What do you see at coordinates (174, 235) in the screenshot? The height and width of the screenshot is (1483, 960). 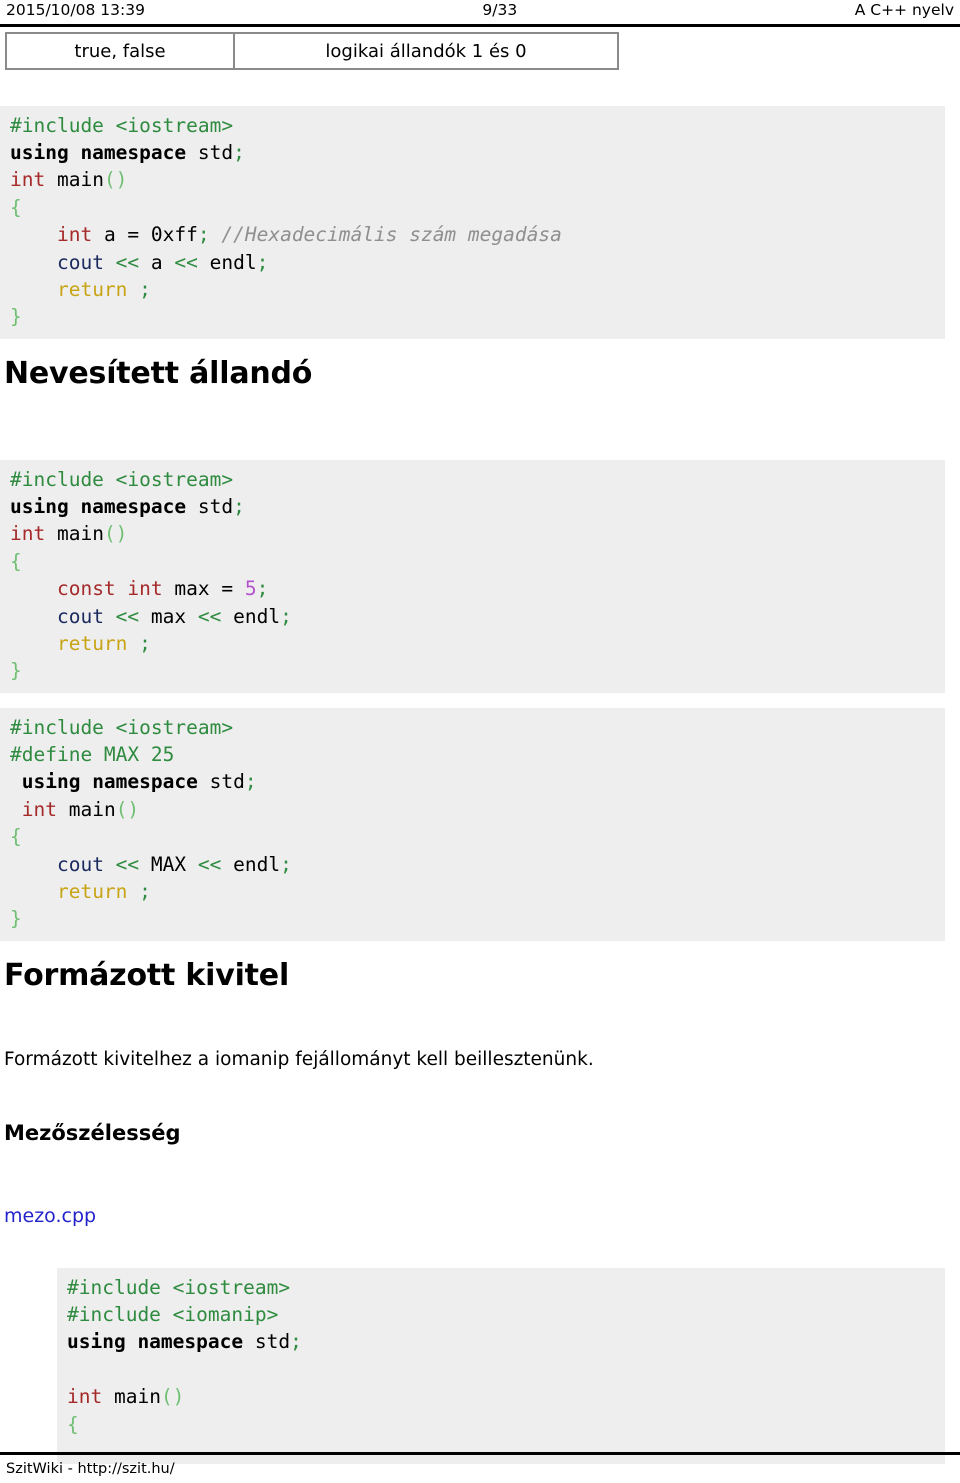 I see `code-token: 0xff` at bounding box center [174, 235].